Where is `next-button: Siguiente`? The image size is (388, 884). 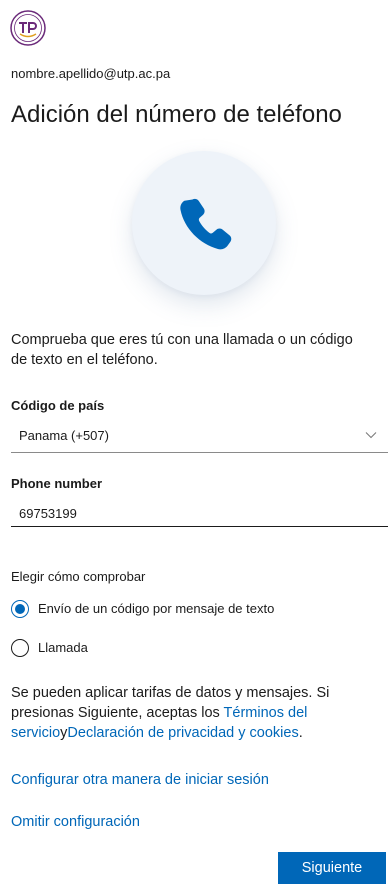
next-button: Siguiente is located at coordinates (332, 868).